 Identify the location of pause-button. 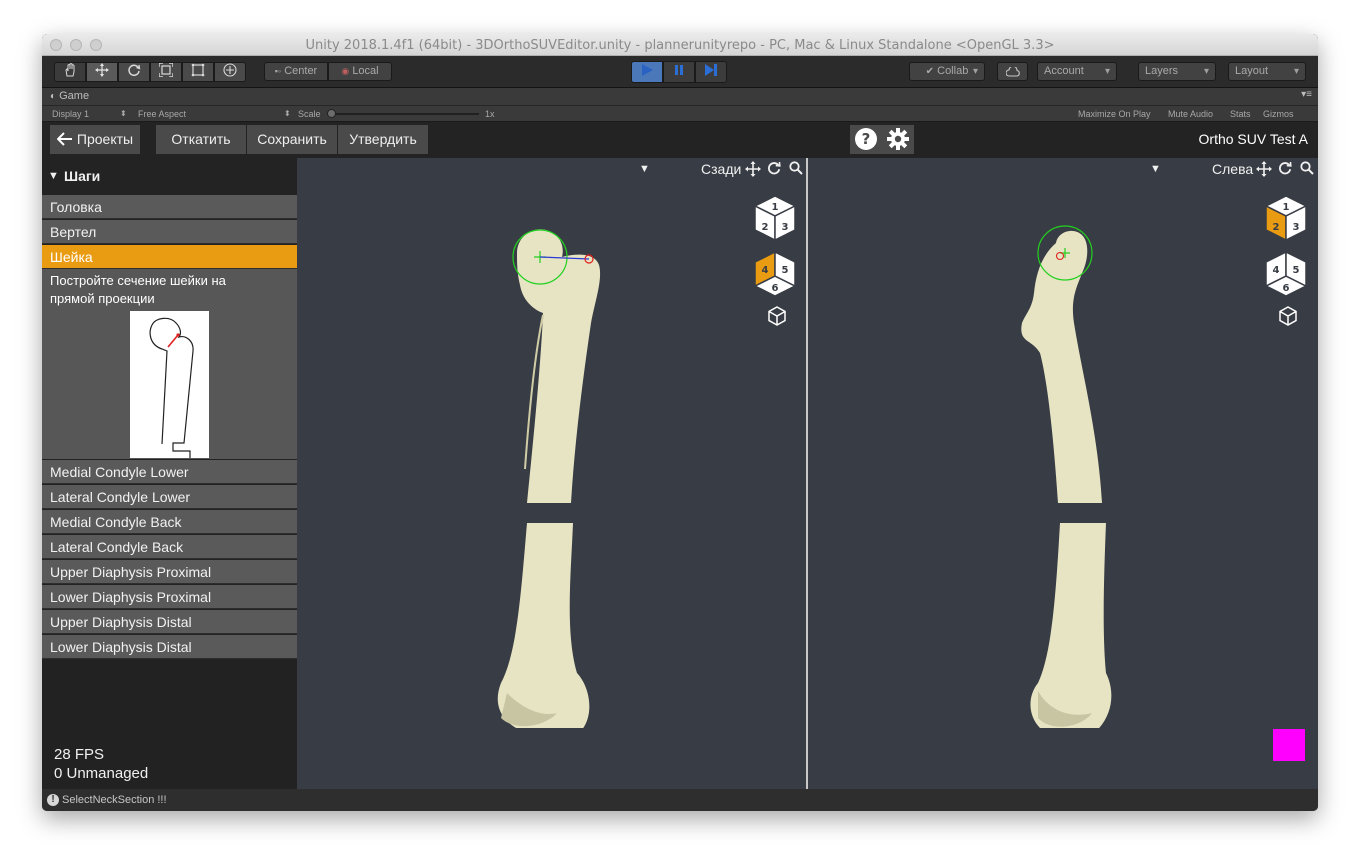
(679, 72).